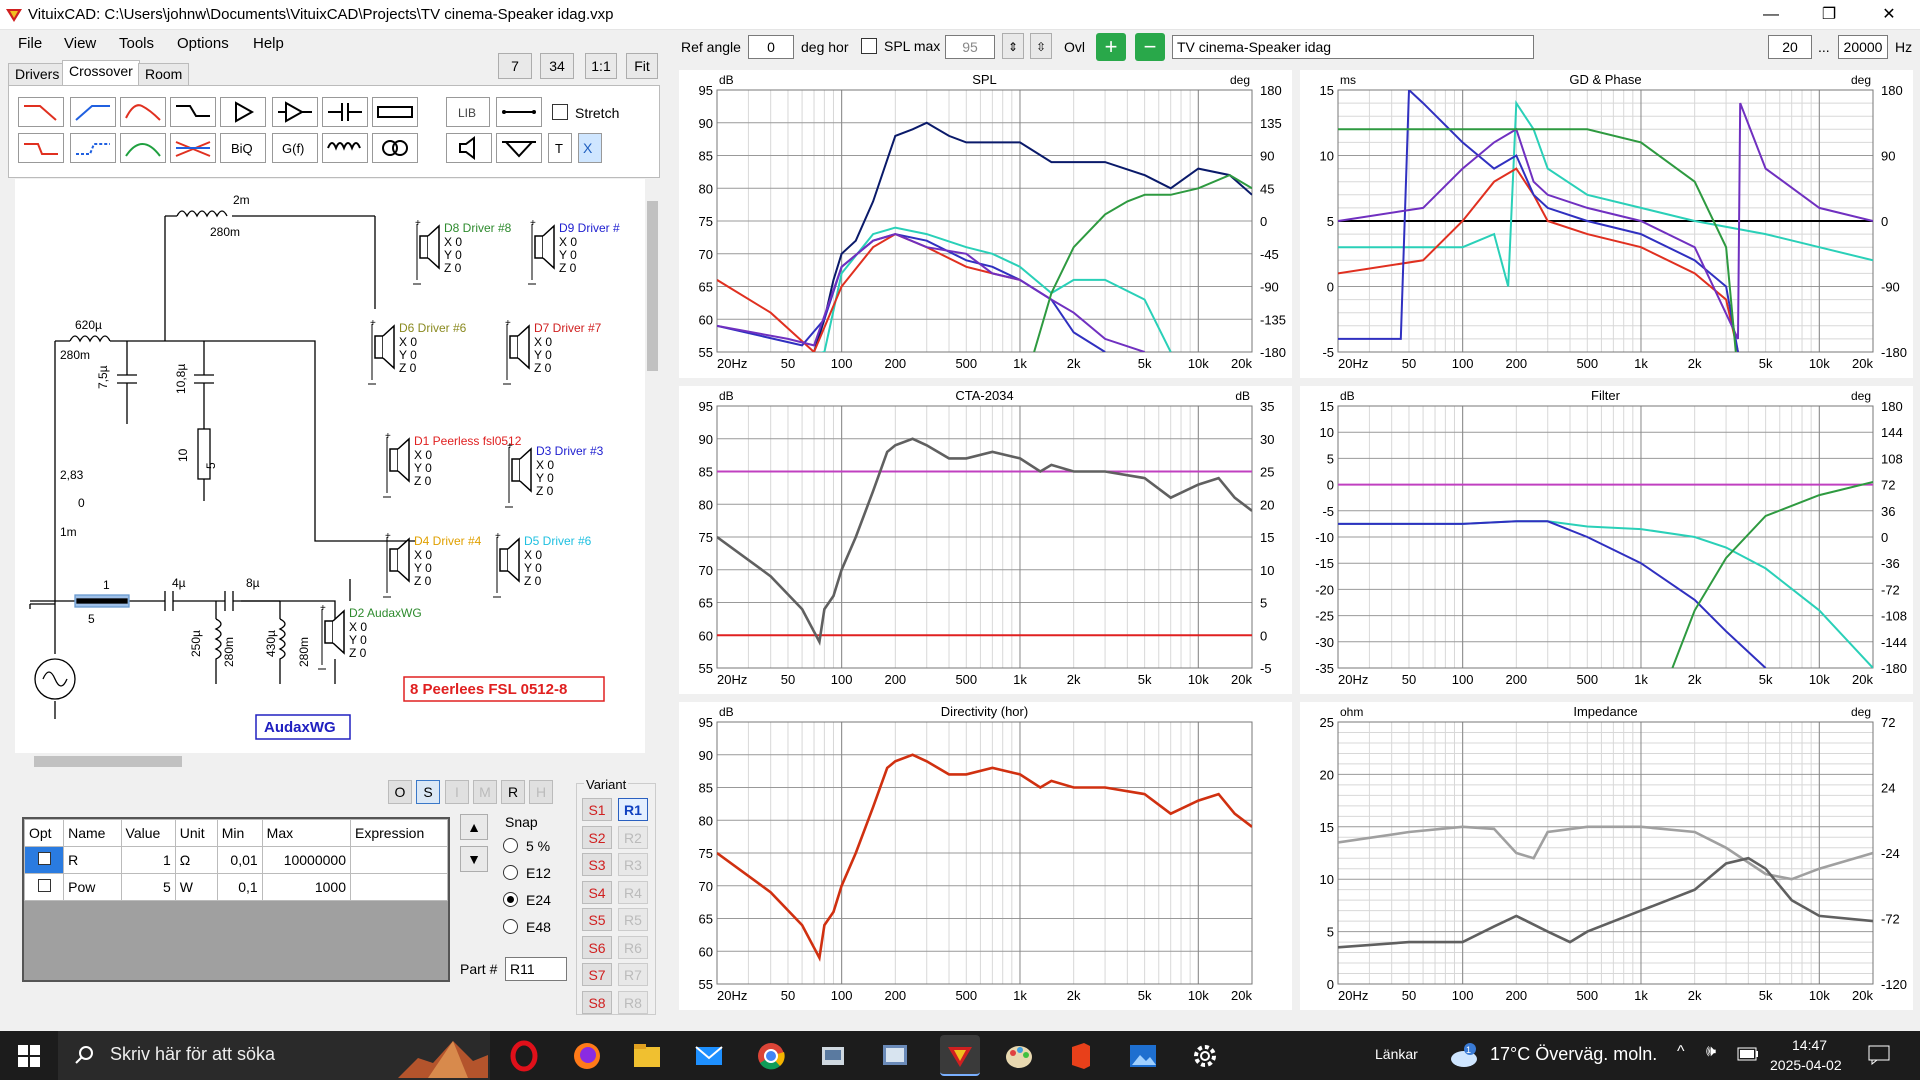  Describe the element at coordinates (485, 792) in the screenshot. I see `mode-button-m: M` at that location.